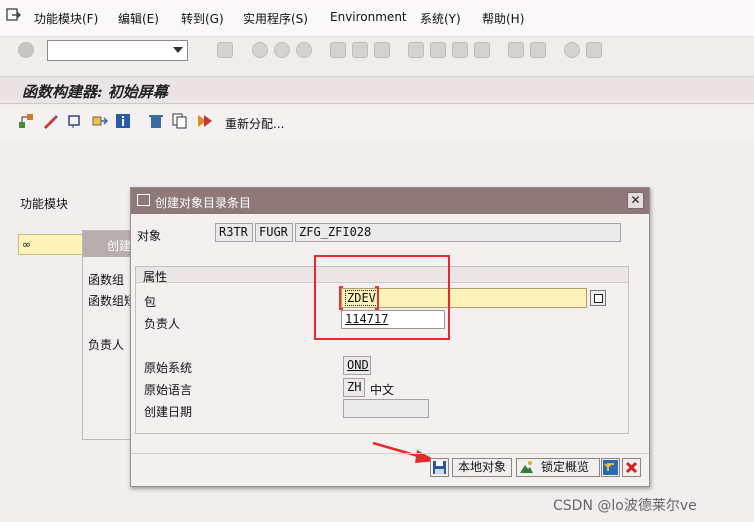 The image size is (754, 522). Describe the element at coordinates (27, 244) in the screenshot. I see `glasses-icon: ∞` at that location.